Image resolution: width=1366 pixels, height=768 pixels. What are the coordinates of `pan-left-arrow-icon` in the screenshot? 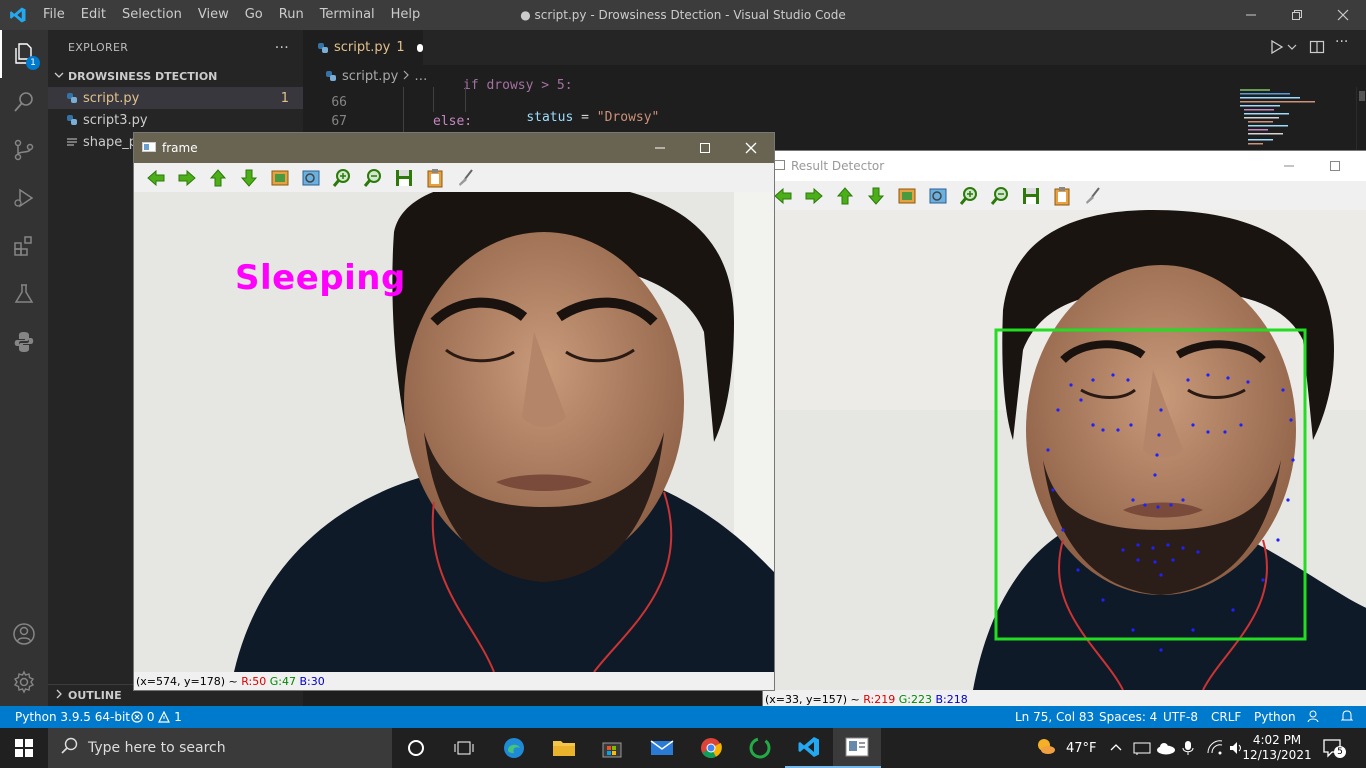 It's located at (155, 178).